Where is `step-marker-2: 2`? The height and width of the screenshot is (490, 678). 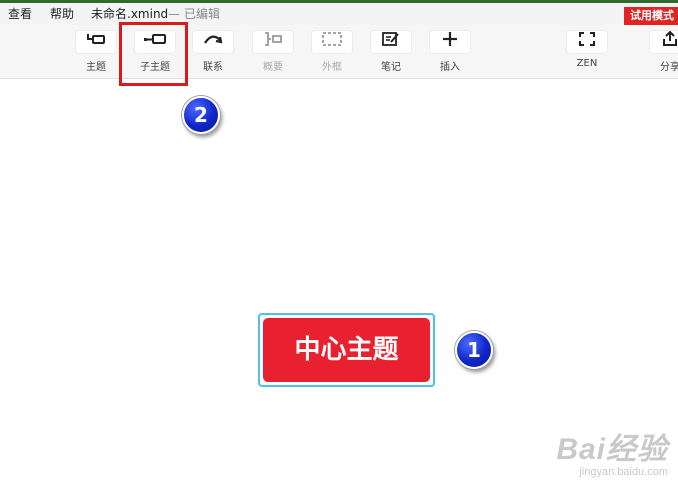
step-marker-2: 2 is located at coordinates (201, 115).